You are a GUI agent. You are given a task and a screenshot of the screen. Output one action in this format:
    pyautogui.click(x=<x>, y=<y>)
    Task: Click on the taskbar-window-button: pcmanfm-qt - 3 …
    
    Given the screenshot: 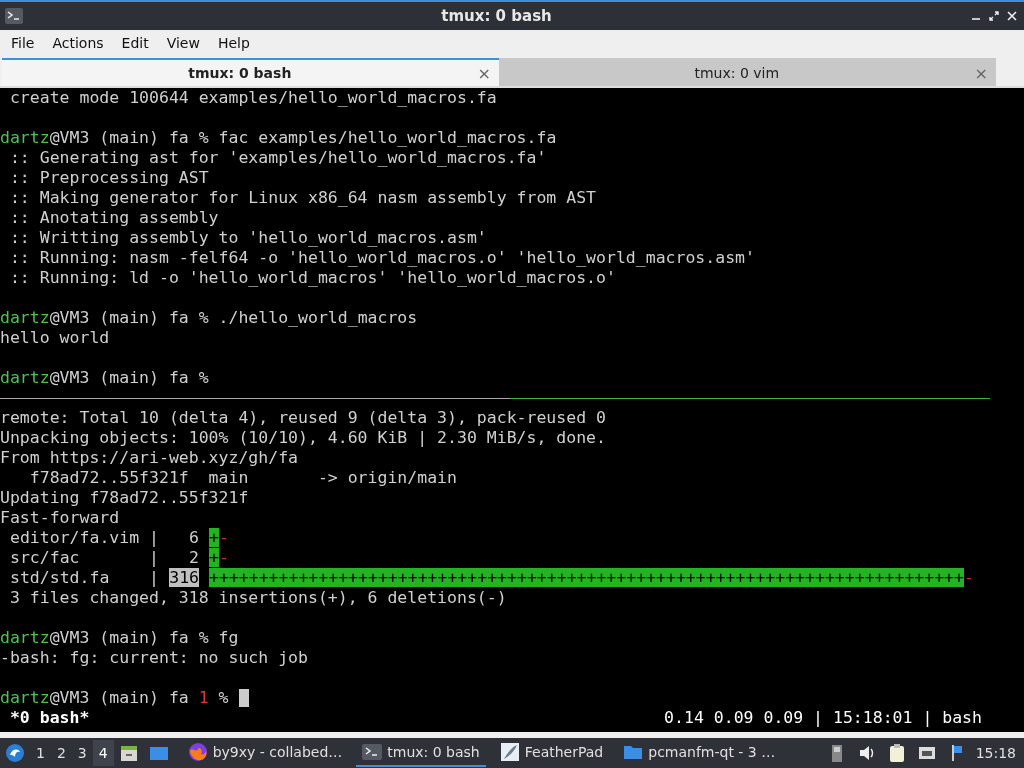 What is the action you would take?
    pyautogui.click(x=699, y=753)
    